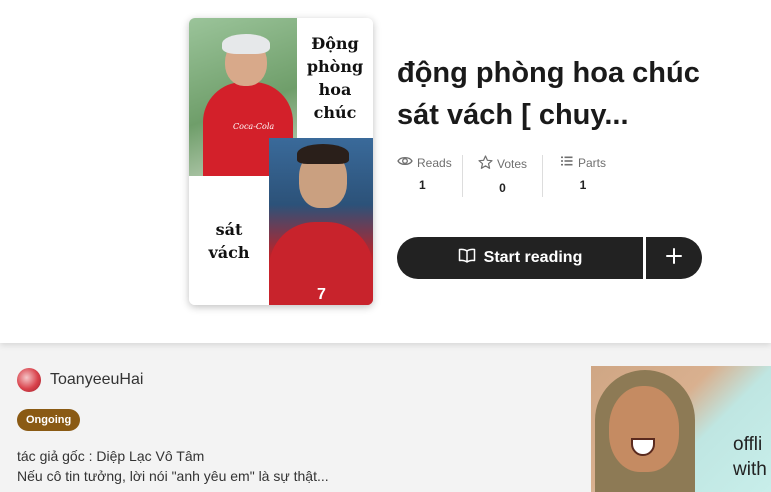 The height and width of the screenshot is (492, 771). Describe the element at coordinates (111, 456) in the screenshot. I see `description-line-1: tác giả gốc : Diệp Lạc Vô Tâm` at that location.